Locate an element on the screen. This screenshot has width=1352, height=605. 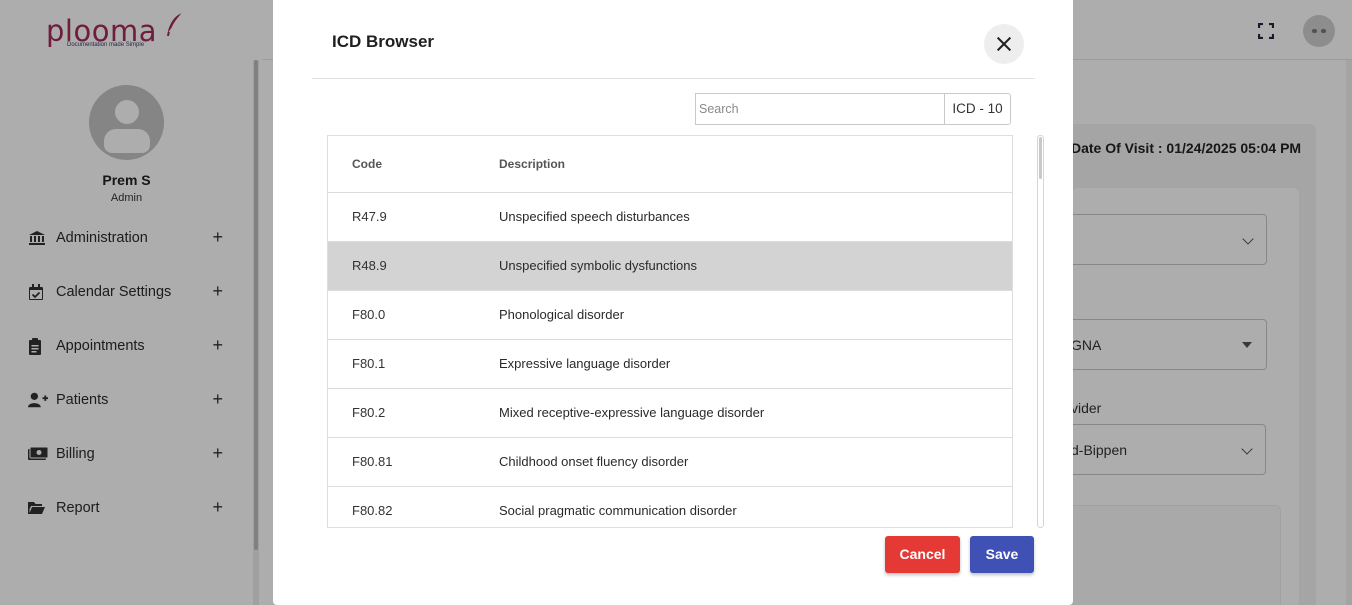
icd-code-cell: F80.1 is located at coordinates (369, 363).